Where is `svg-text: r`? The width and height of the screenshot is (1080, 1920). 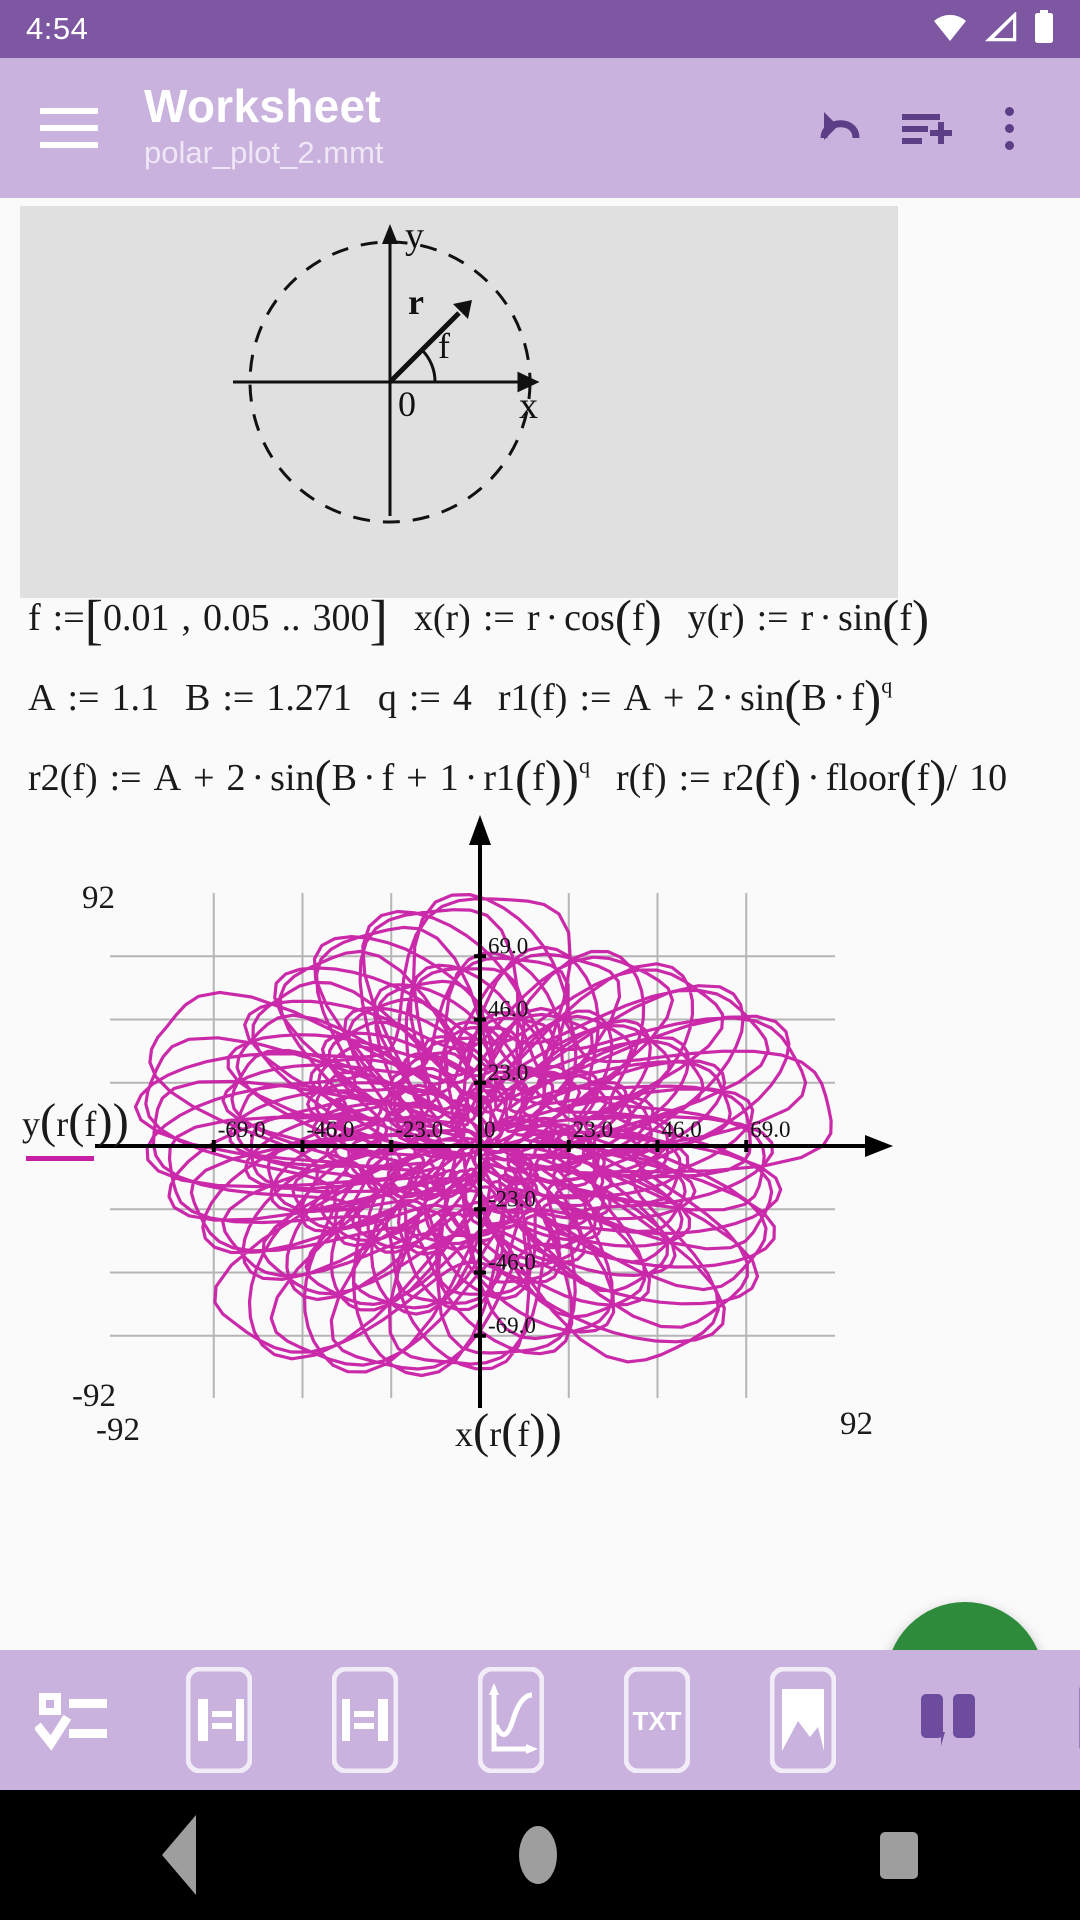
svg-text: r is located at coordinates (416, 302).